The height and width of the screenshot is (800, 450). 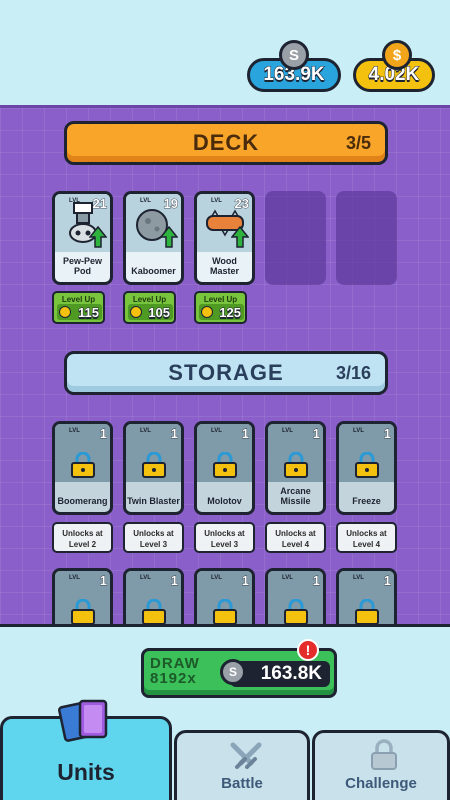 I want to click on alert-badge-icon: !, so click(x=308, y=650).